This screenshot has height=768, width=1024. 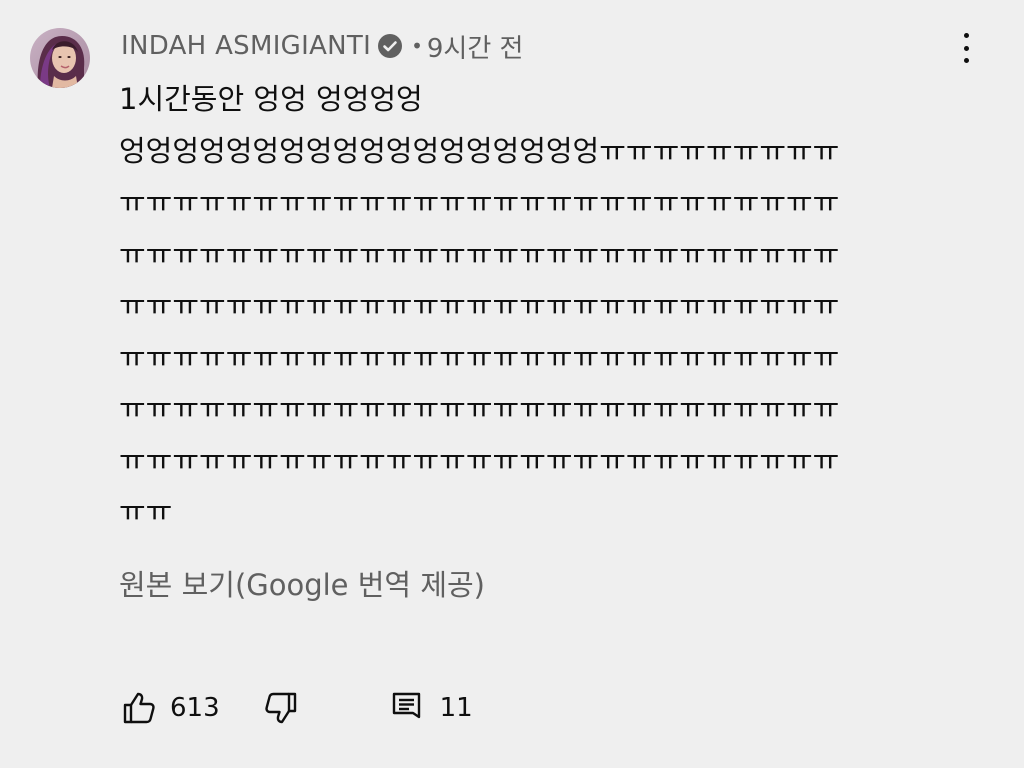 I want to click on see-original-link: 원본 보기(Google 번역 제공), so click(x=302, y=583).